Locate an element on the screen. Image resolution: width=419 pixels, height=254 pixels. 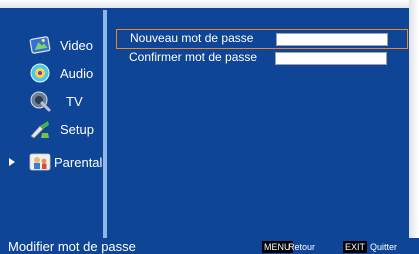
confirm-password-field is located at coordinates (331, 58).